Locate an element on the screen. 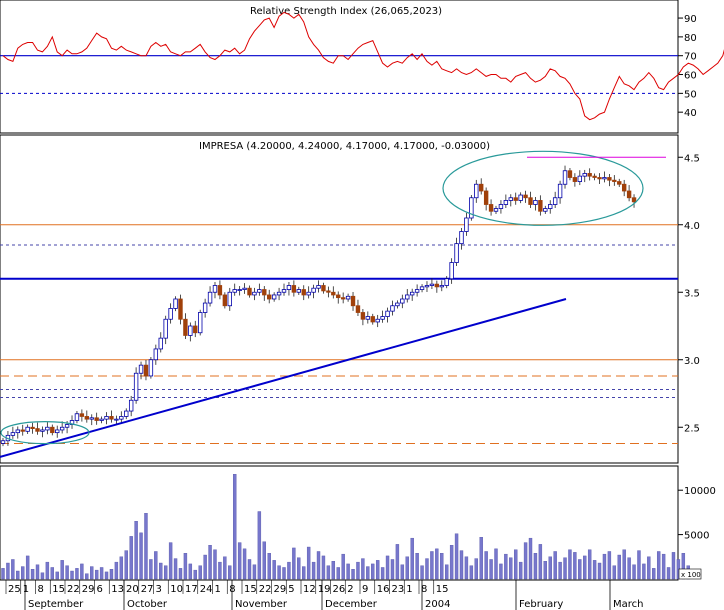 This screenshot has width=724, height=610. x-month-label: February is located at coordinates (541, 604).